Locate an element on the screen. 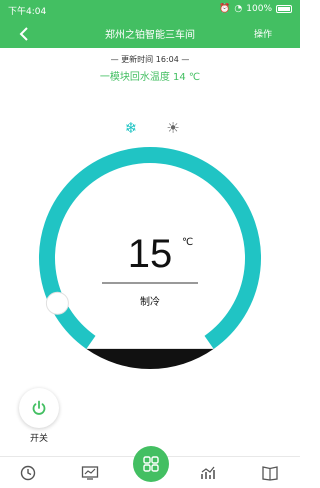 This screenshot has width=320, height=488. book-icon: ! is located at coordinates (270, 473).